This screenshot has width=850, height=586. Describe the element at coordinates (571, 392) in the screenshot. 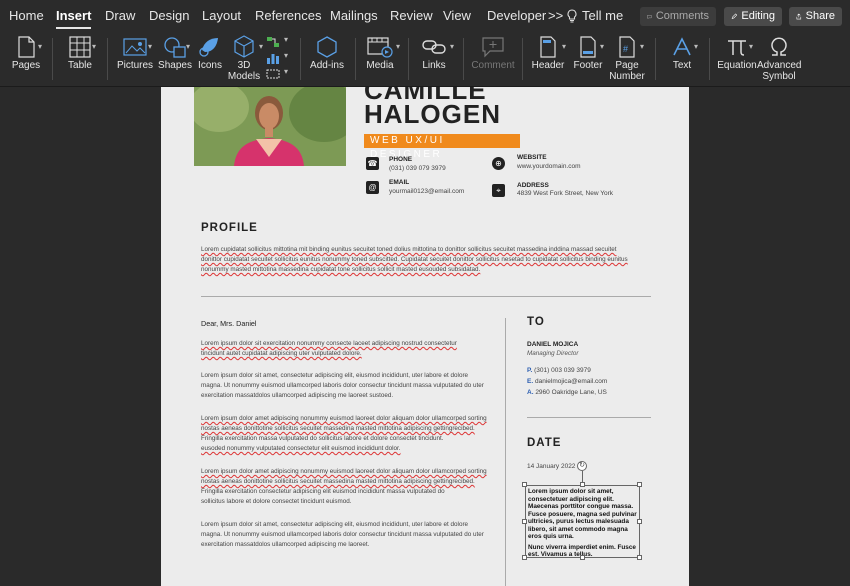

I see `recipient-address: 2960 Oakridge Lane, US` at that location.